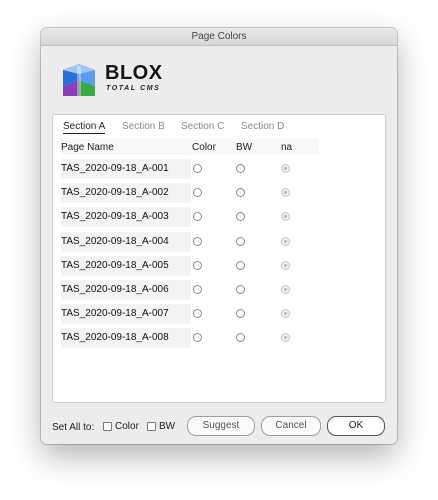  What do you see at coordinates (219, 37) in the screenshot?
I see `dialog-title: Page Colors` at bounding box center [219, 37].